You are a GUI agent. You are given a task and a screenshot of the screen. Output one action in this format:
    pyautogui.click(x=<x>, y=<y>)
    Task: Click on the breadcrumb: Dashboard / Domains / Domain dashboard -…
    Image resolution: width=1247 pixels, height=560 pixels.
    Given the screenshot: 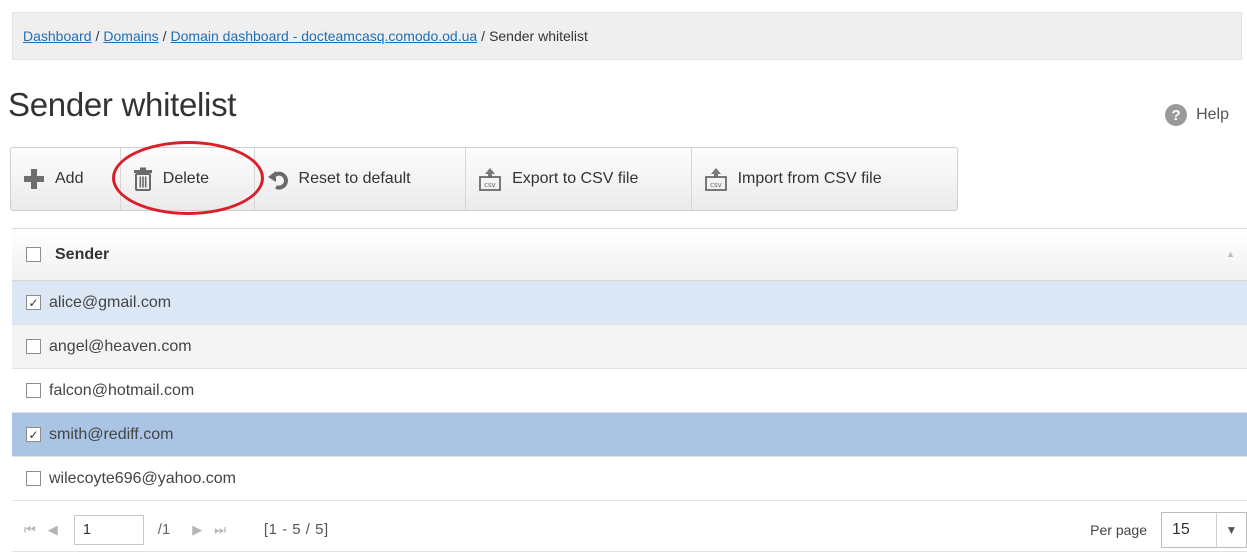 What is the action you would take?
    pyautogui.click(x=627, y=36)
    